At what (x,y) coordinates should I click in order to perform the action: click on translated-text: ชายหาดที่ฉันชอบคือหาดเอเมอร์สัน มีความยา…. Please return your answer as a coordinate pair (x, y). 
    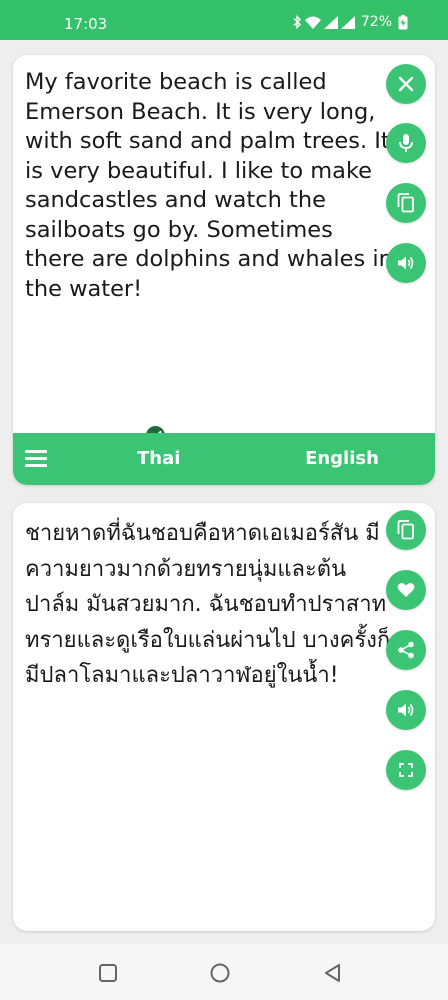
    Looking at the image, I should click on (208, 604).